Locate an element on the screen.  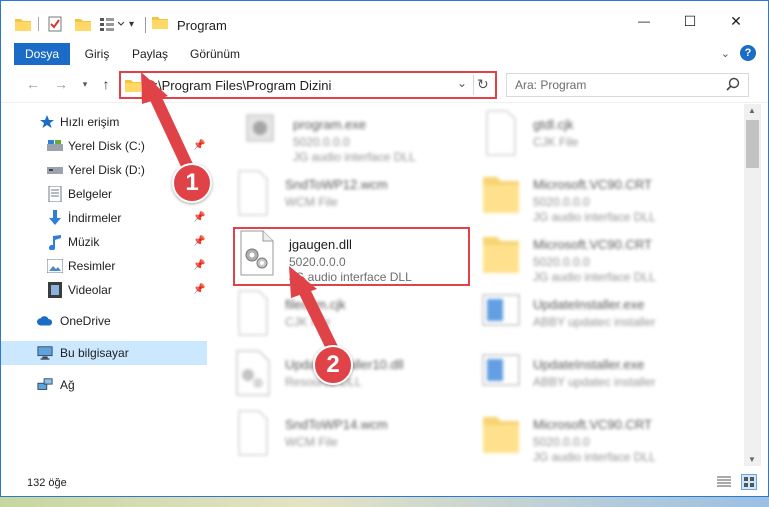
dll-gear-icon is located at coordinates (253, 373).